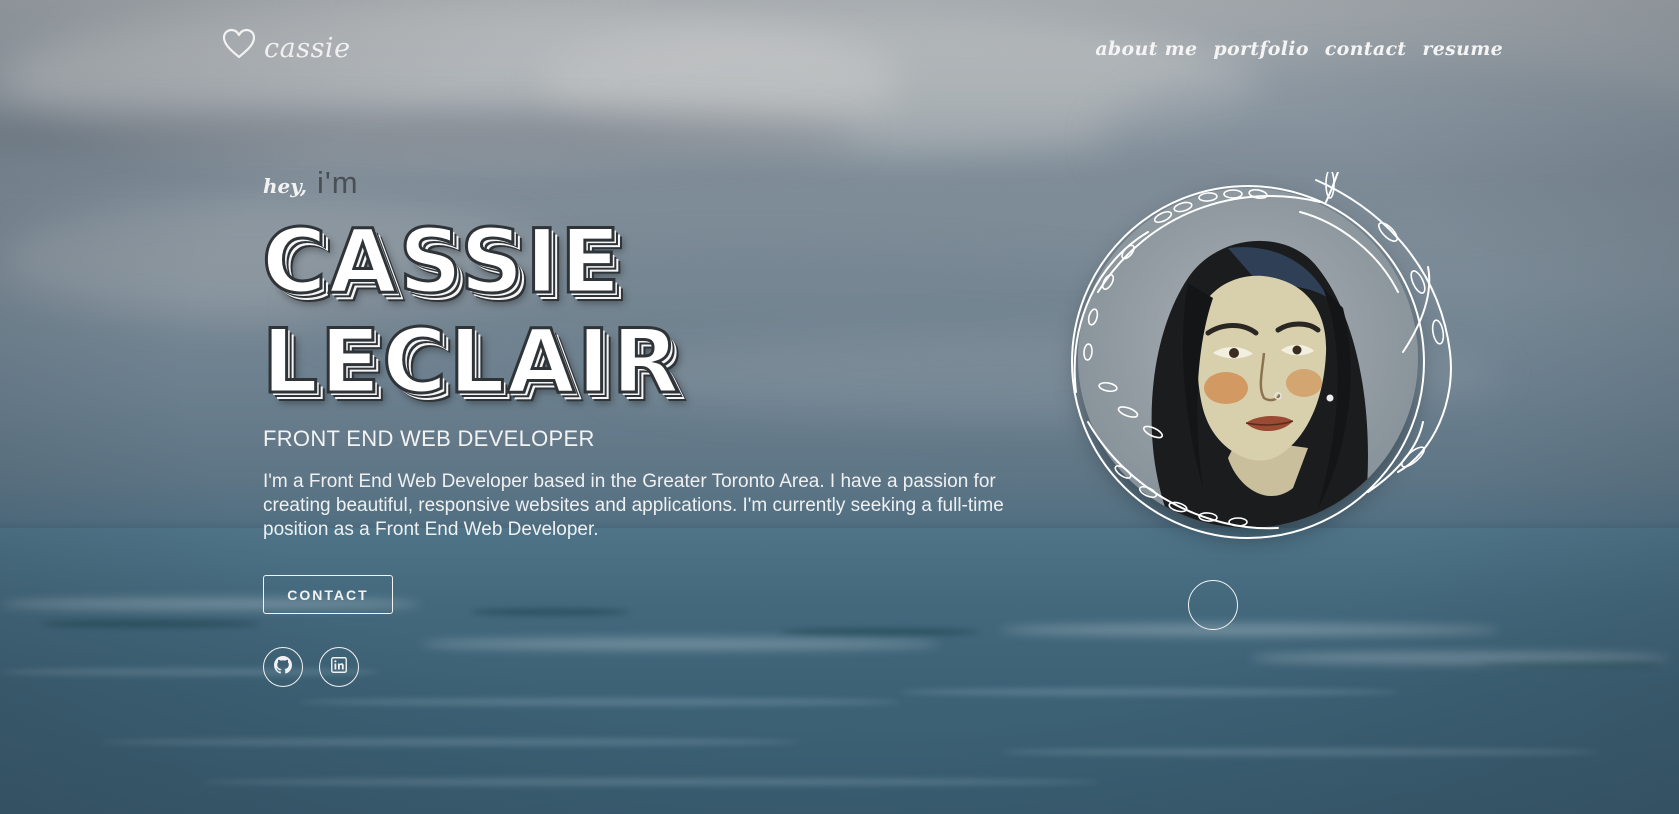 Image resolution: width=1679 pixels, height=814 pixels. I want to click on greeting-im: i'm, so click(337, 182).